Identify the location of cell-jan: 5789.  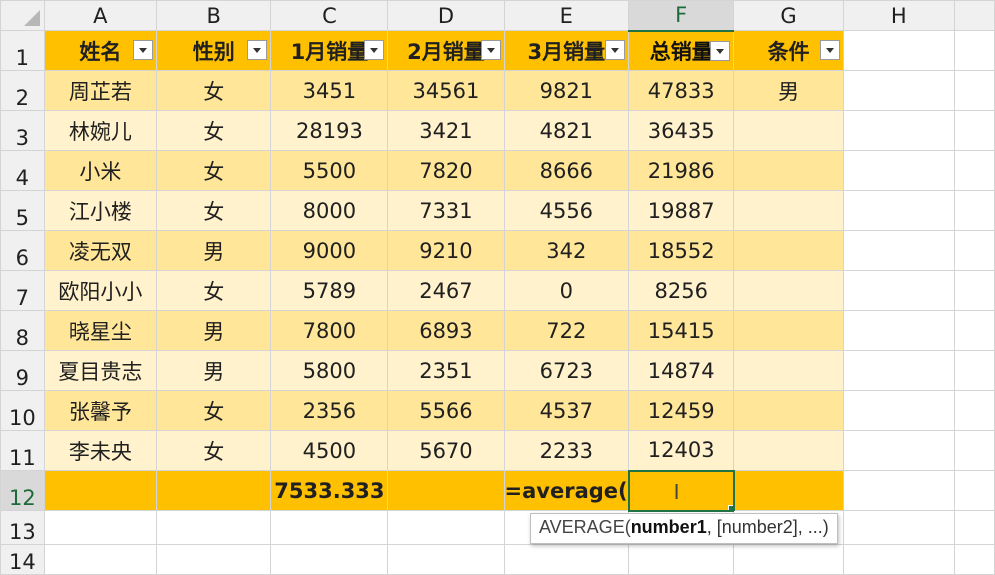
(329, 290).